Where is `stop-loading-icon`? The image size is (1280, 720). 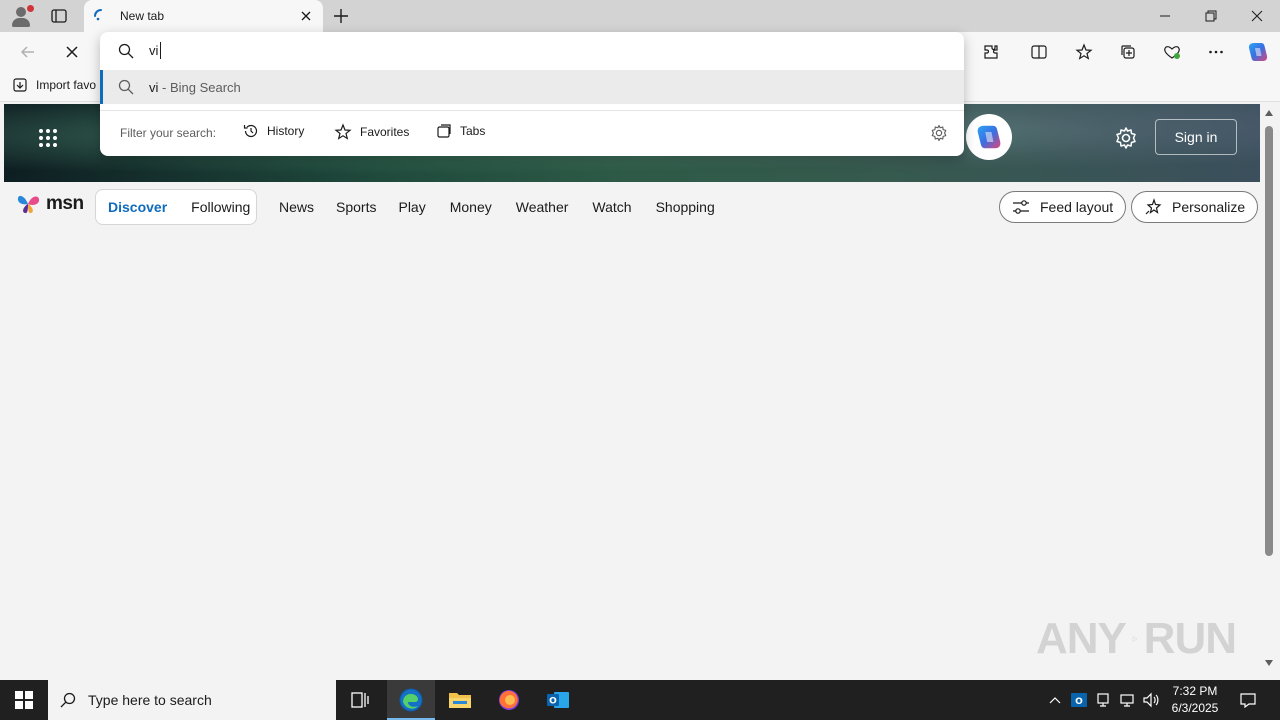
stop-loading-icon is located at coordinates (72, 52).